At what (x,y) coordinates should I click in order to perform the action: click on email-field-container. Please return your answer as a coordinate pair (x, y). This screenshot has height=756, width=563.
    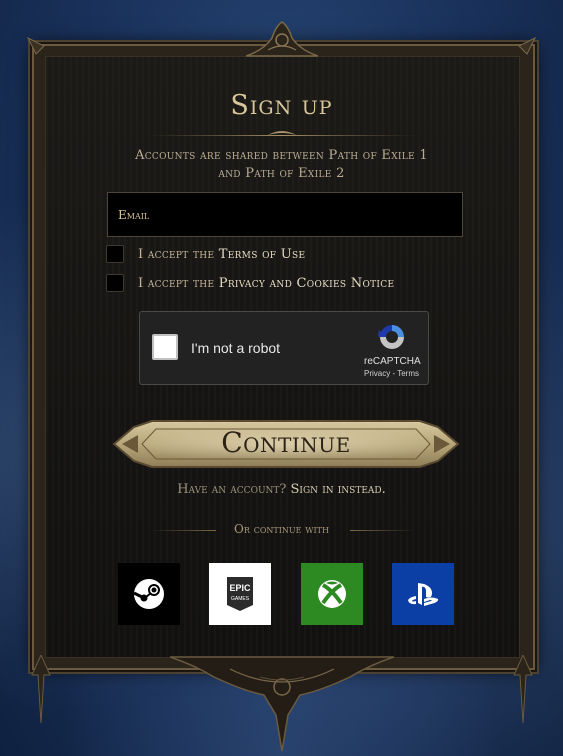
    Looking at the image, I should click on (285, 214).